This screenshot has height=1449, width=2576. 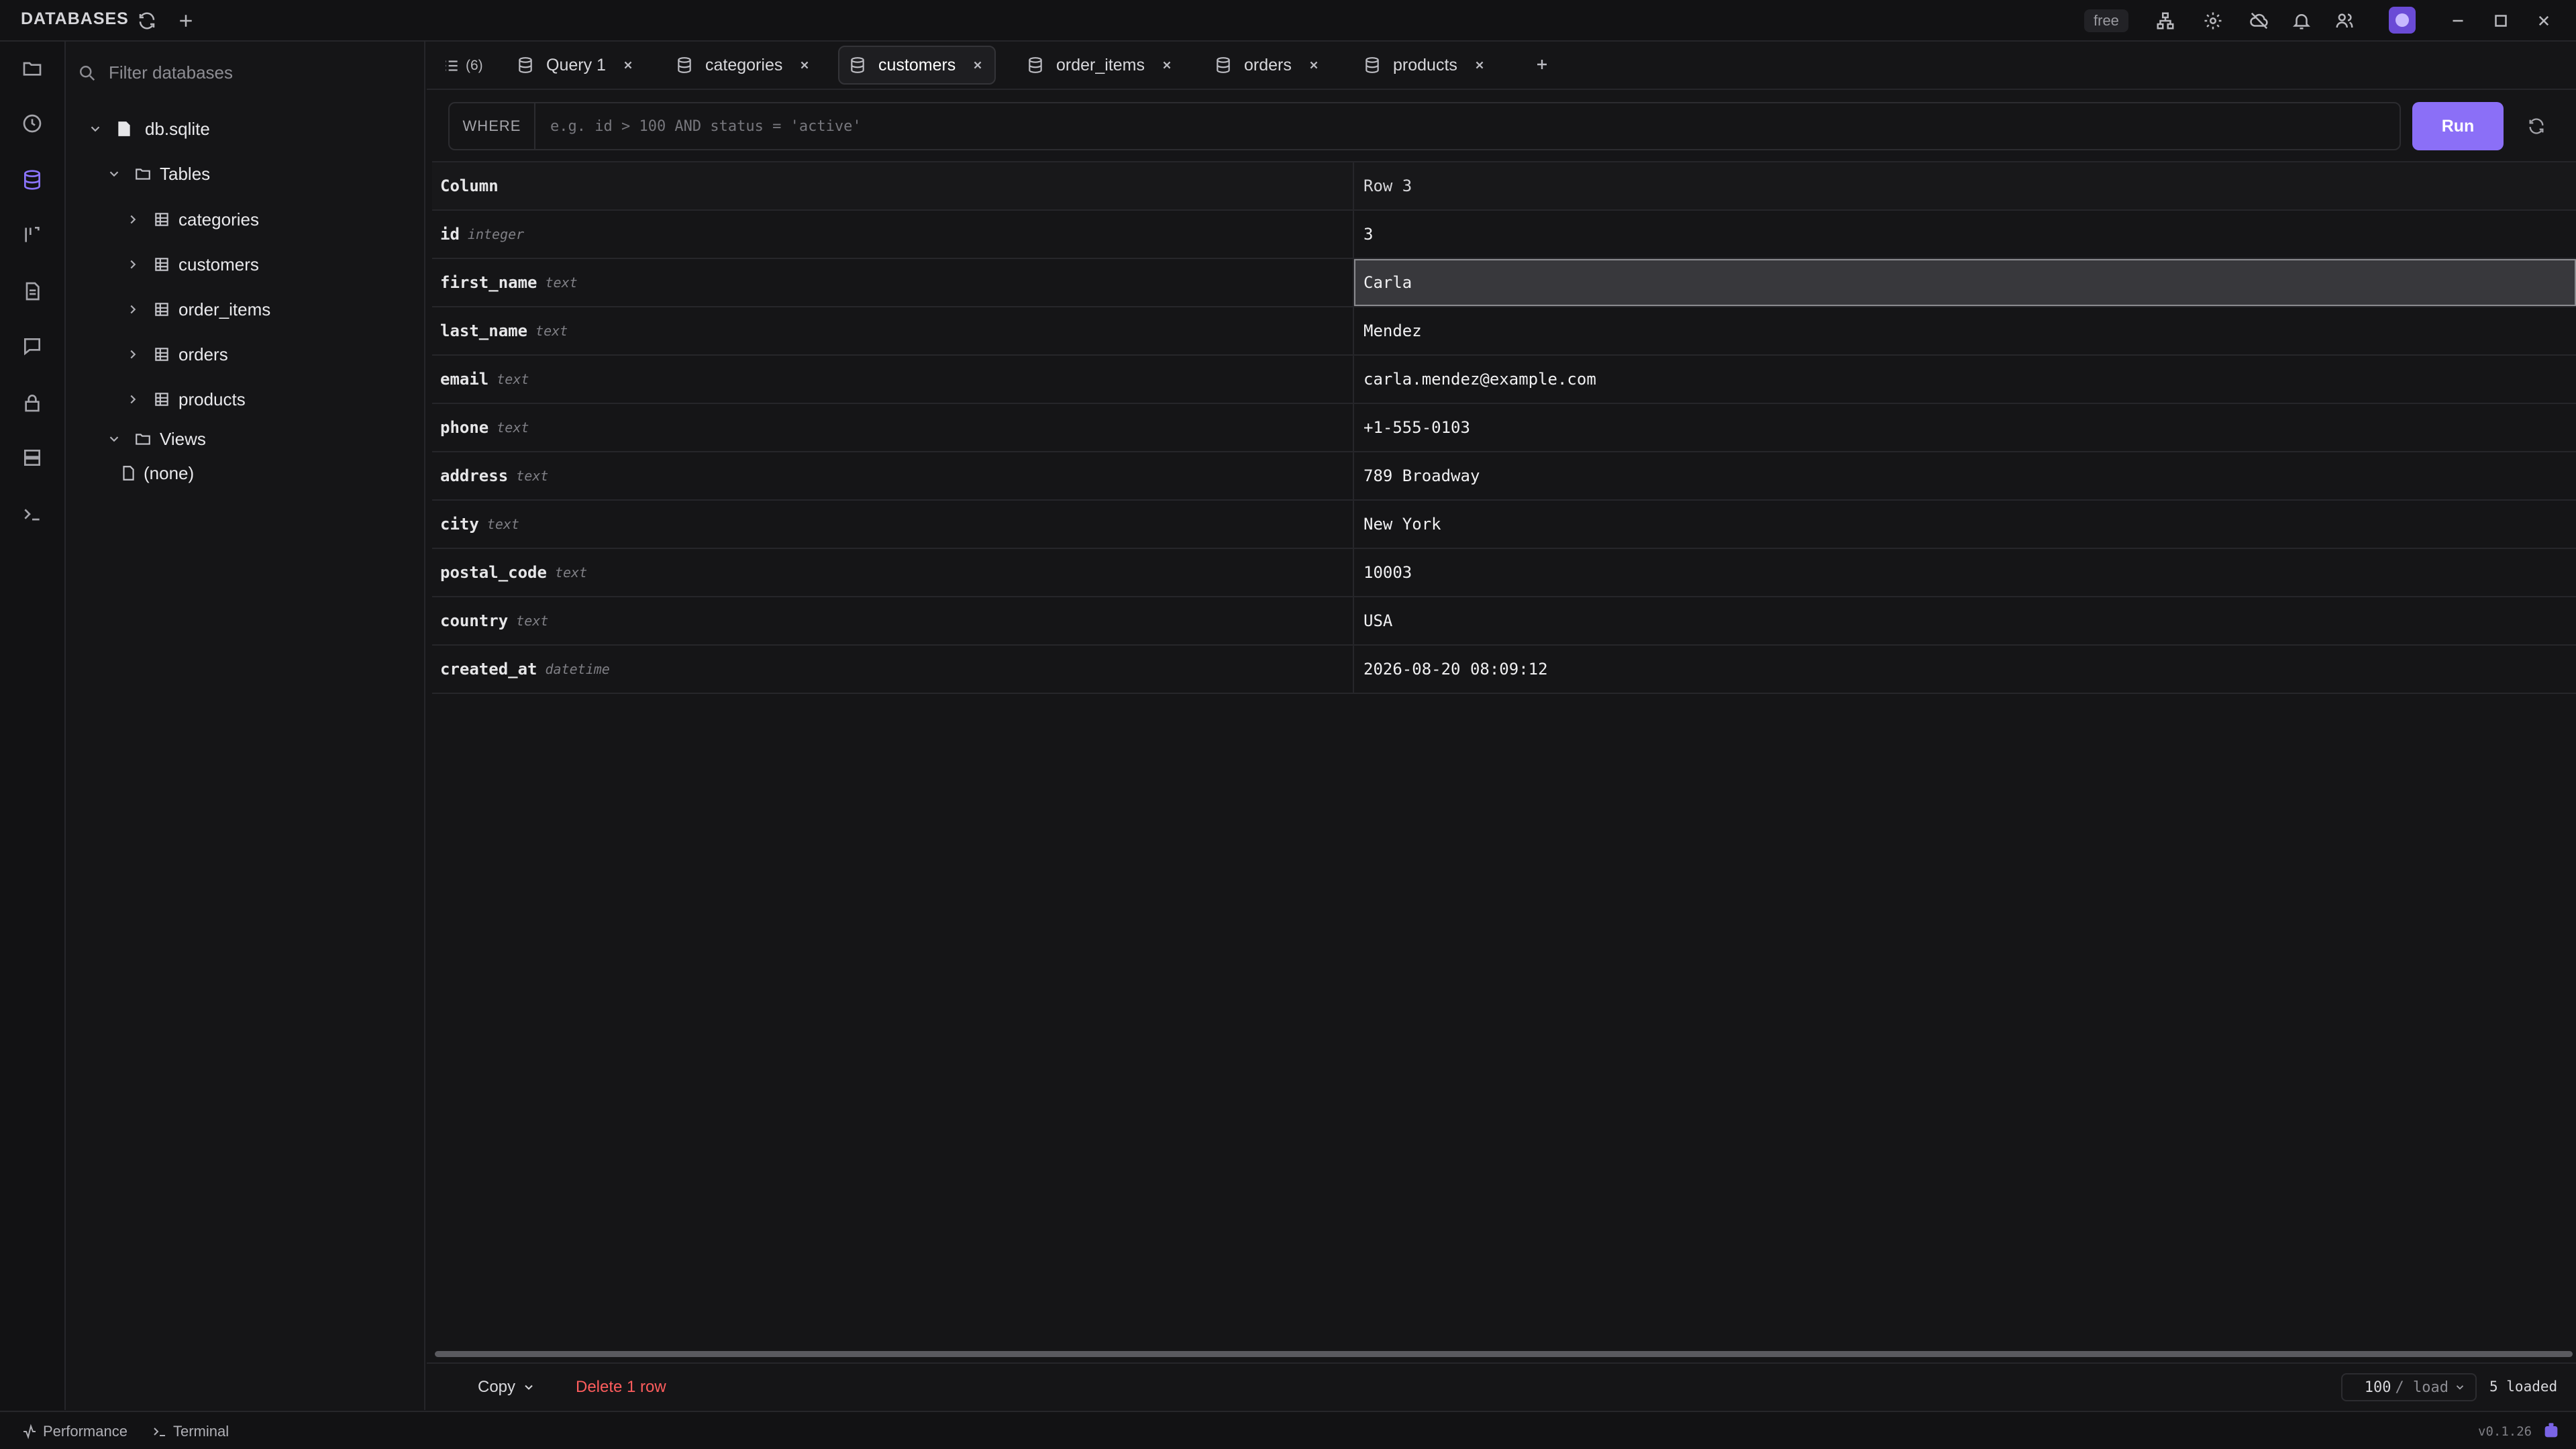 I want to click on field-name: id, so click(x=450, y=234).